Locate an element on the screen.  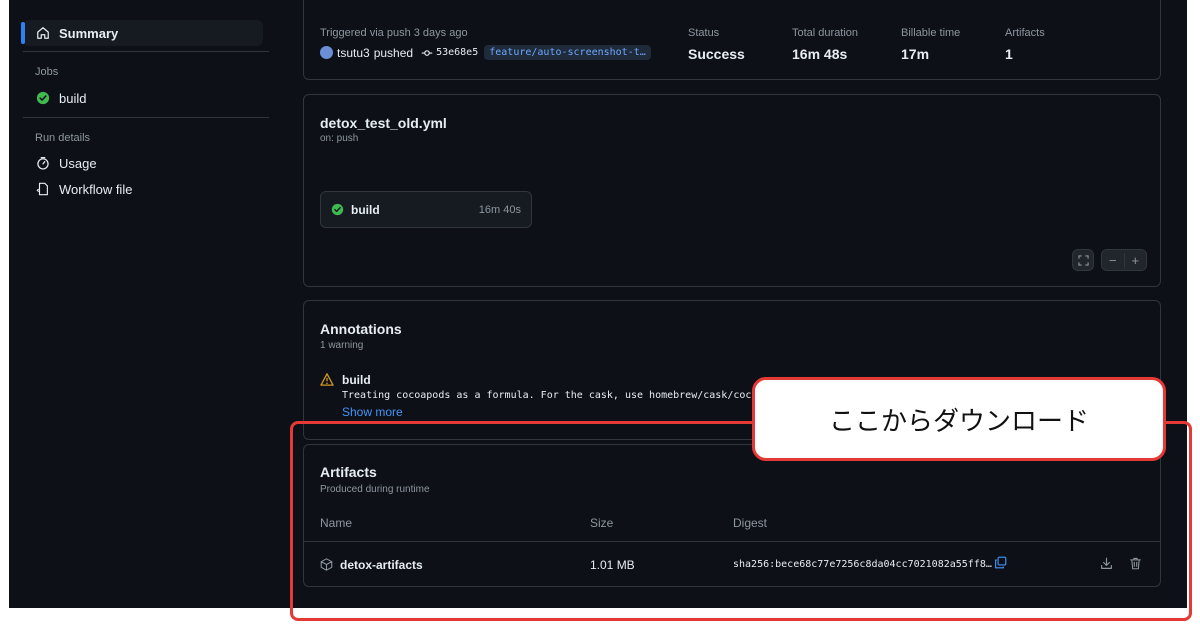
annotations-count: 1 warning is located at coordinates (342, 345).